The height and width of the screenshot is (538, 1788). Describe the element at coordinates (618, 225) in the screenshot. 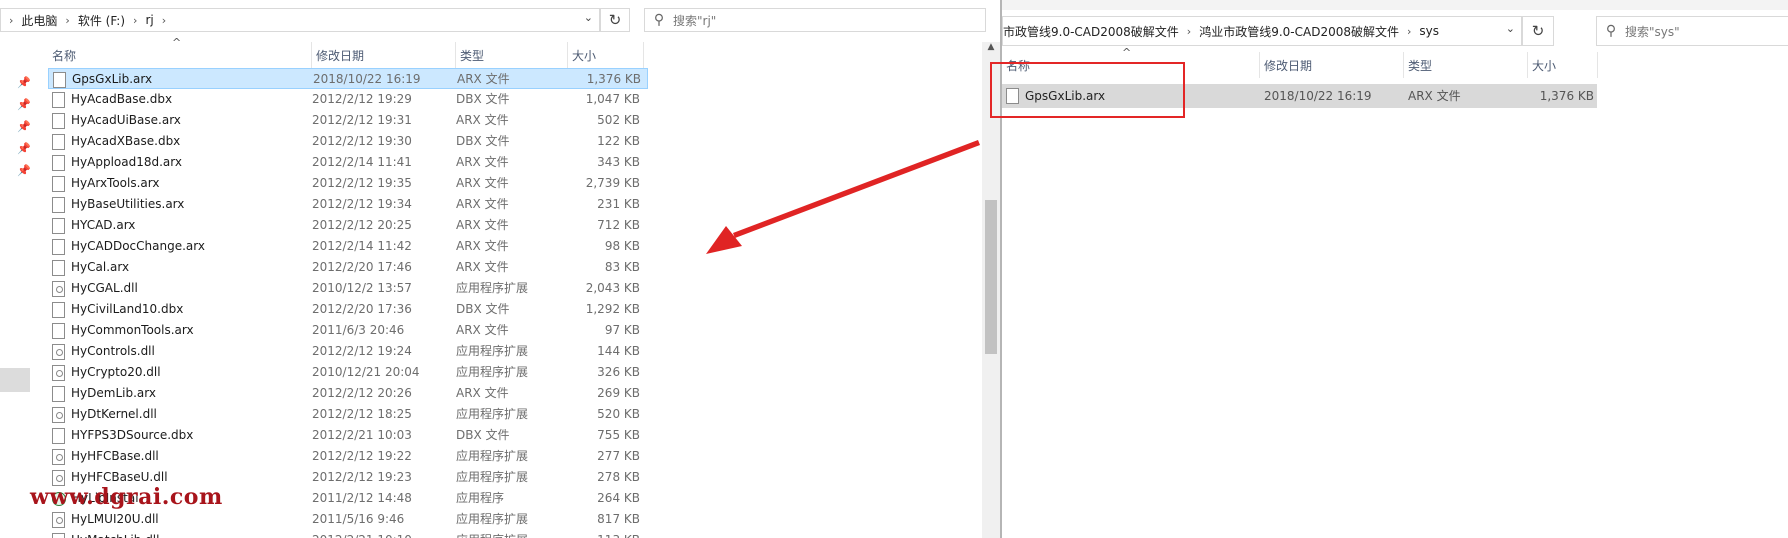

I see `file-size: 712 KB` at that location.